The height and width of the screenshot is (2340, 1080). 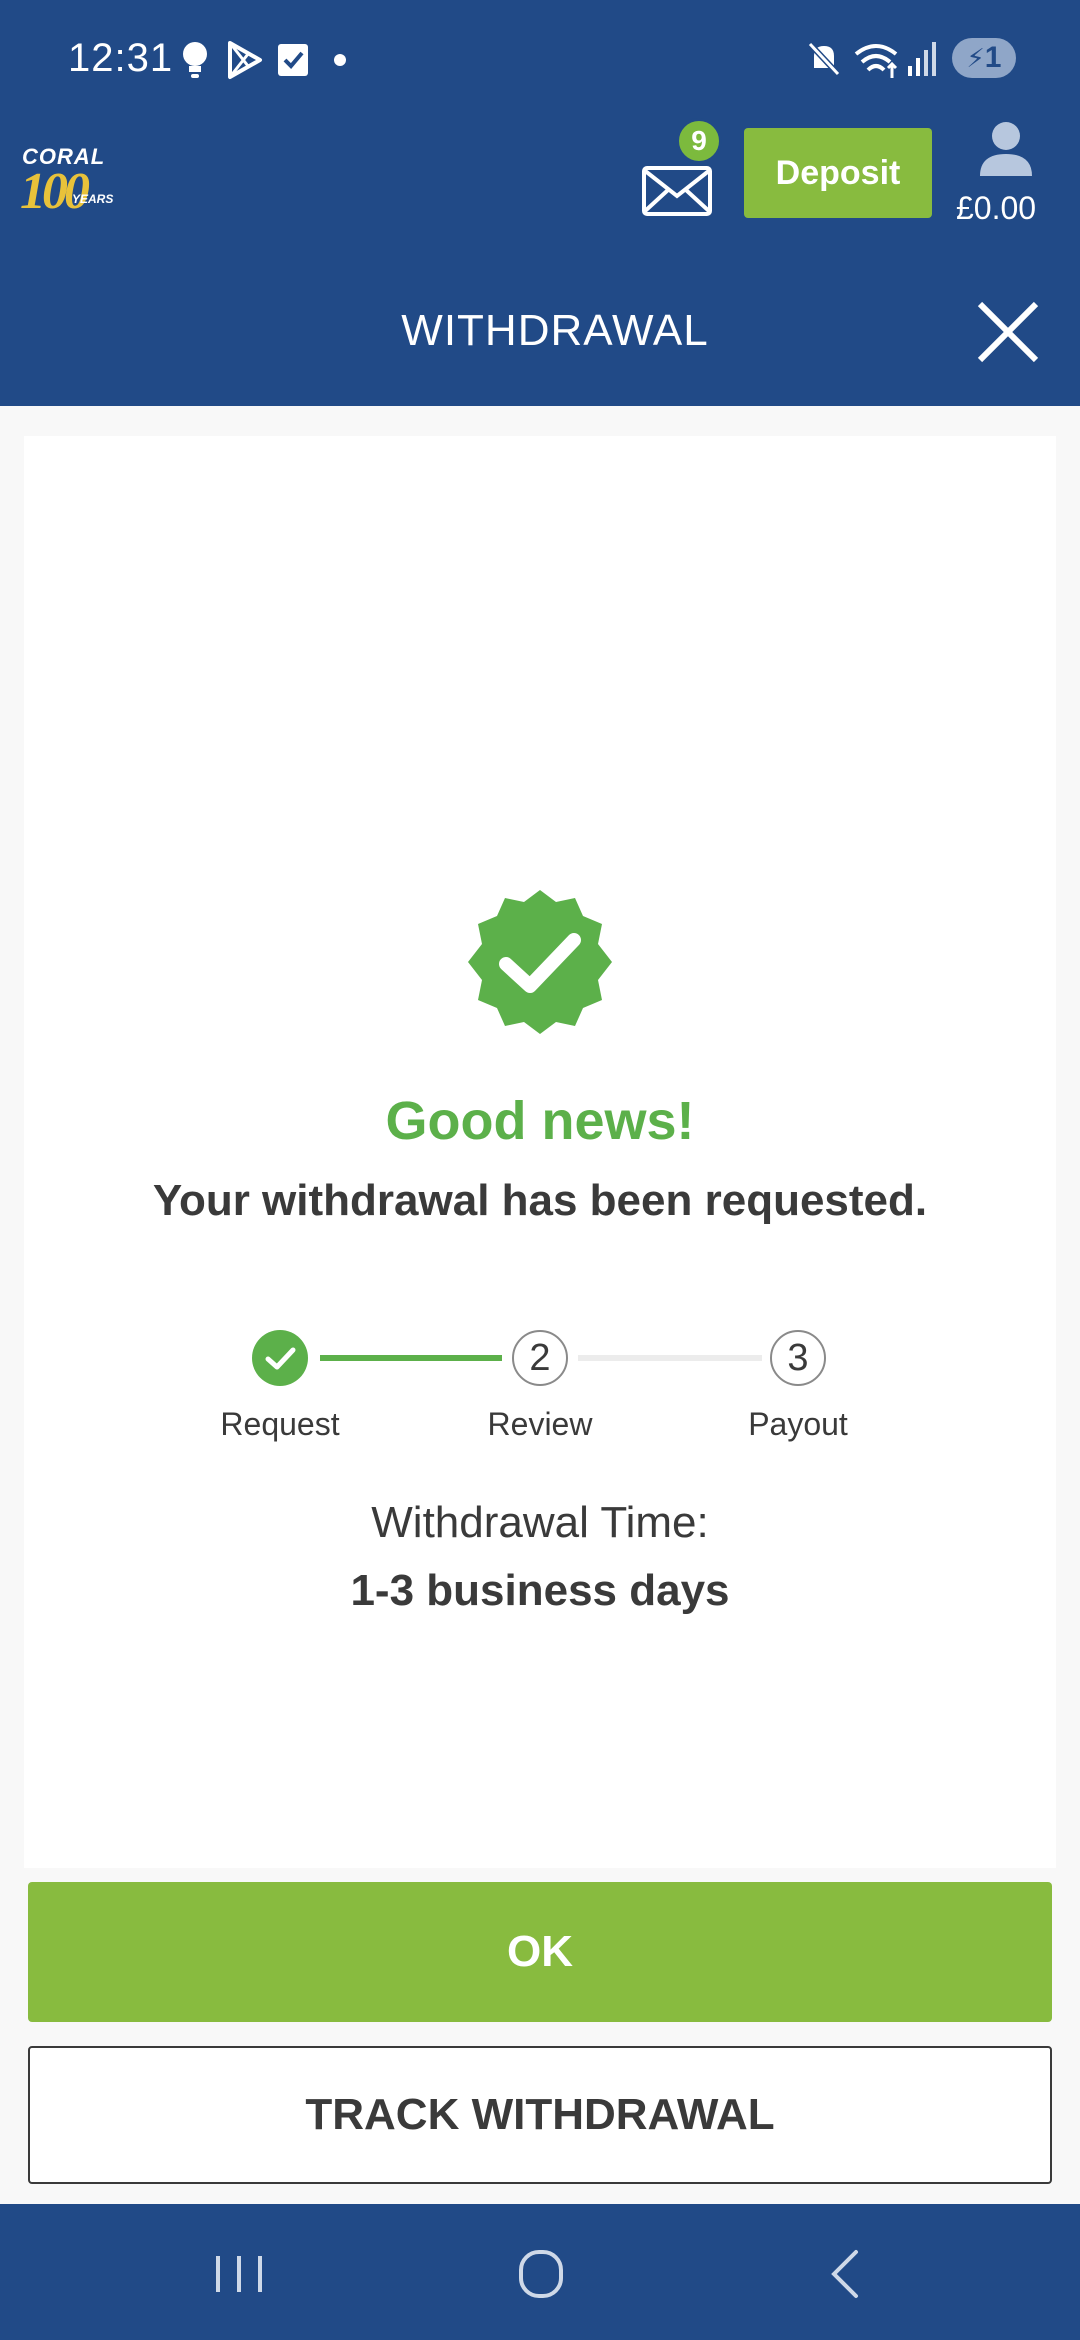 I want to click on title-bar: WITHDRAWAL, so click(x=540, y=337).